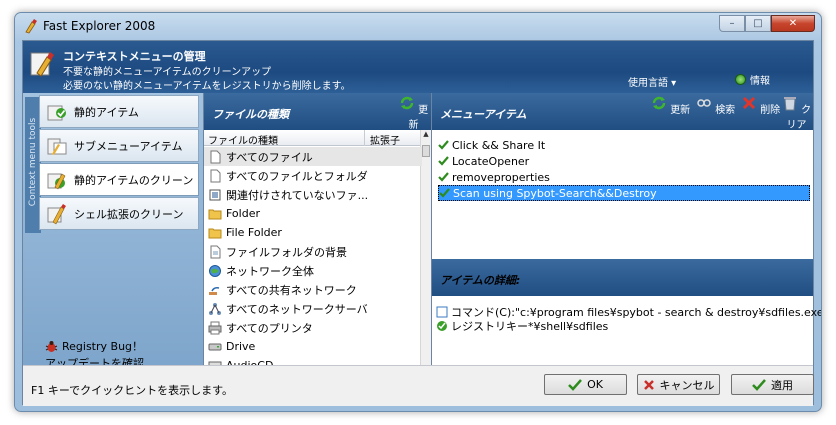  What do you see at coordinates (426, 135) in the screenshot?
I see `scroll-up-icon: ▲` at bounding box center [426, 135].